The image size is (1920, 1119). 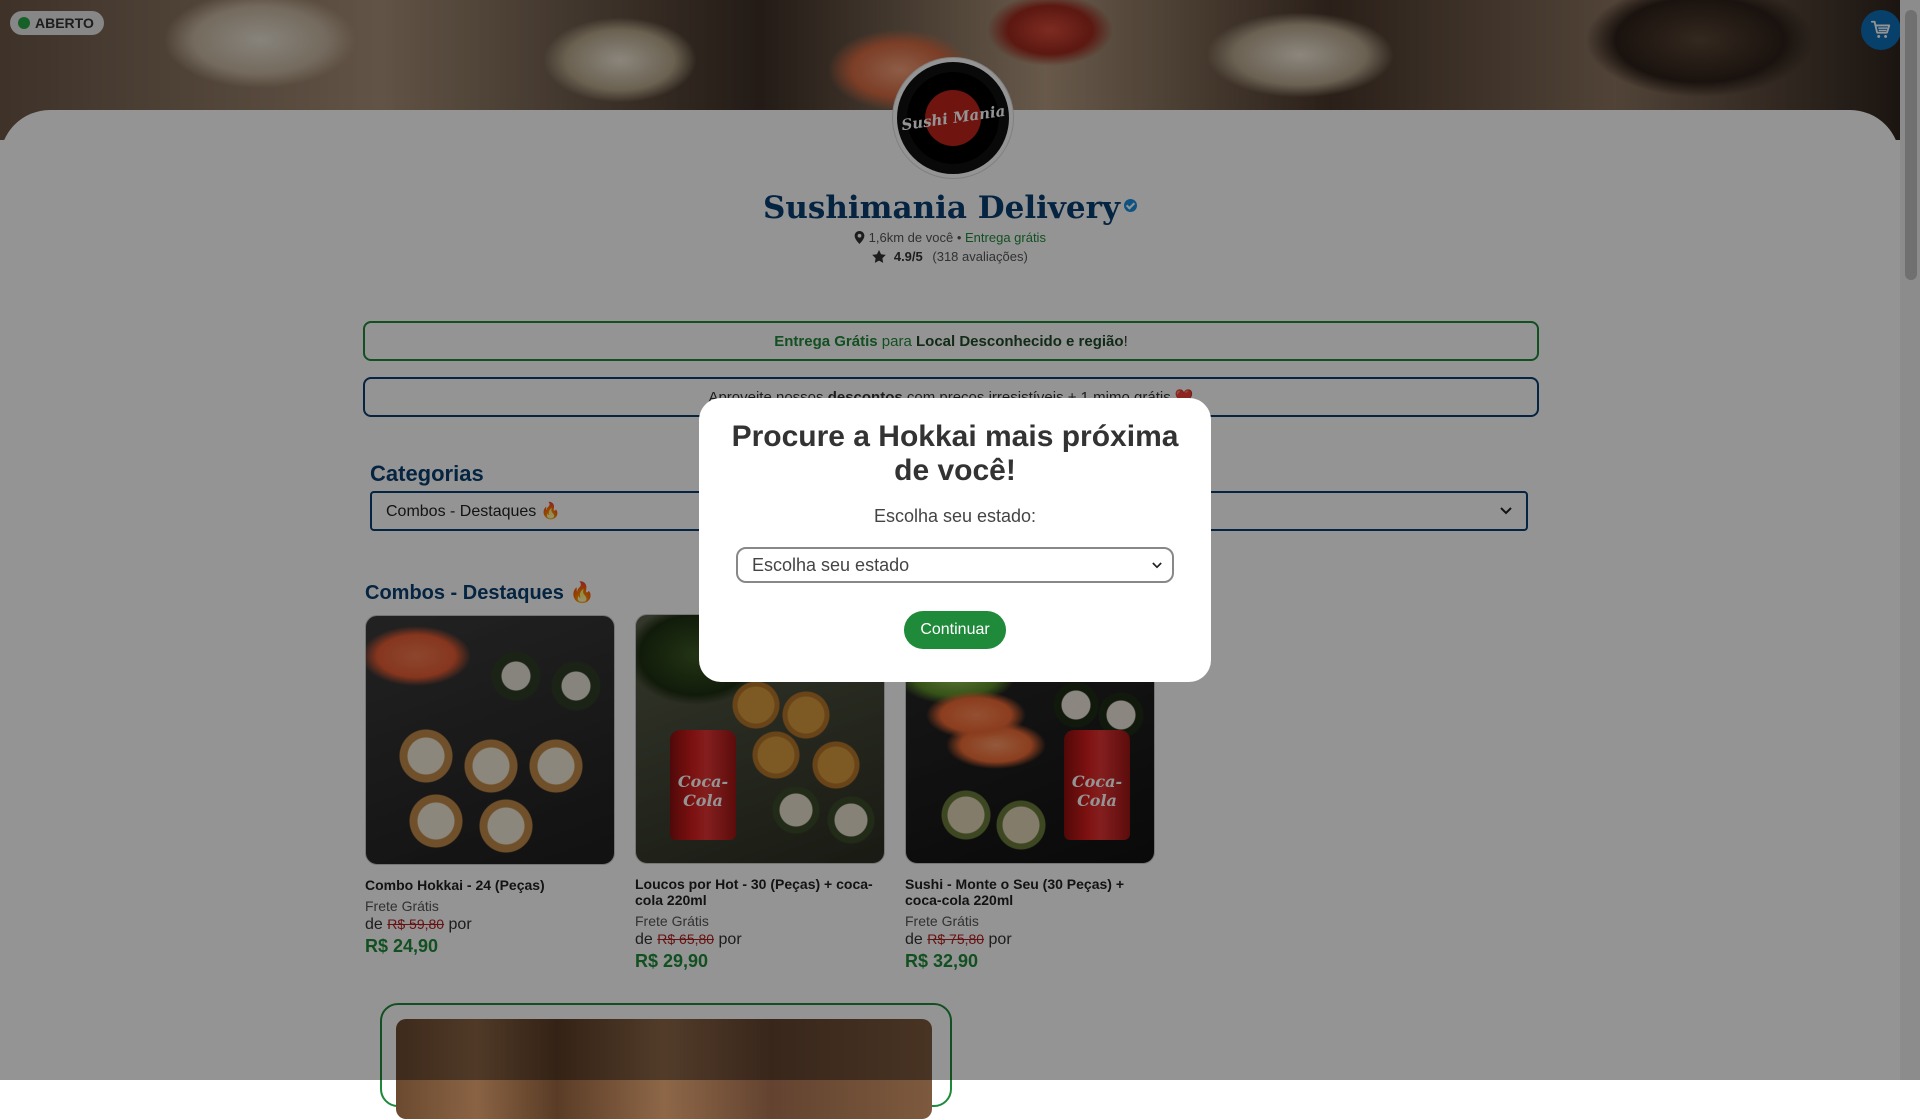 I want to click on state-select-value: Escolha seu estado, so click(x=831, y=564).